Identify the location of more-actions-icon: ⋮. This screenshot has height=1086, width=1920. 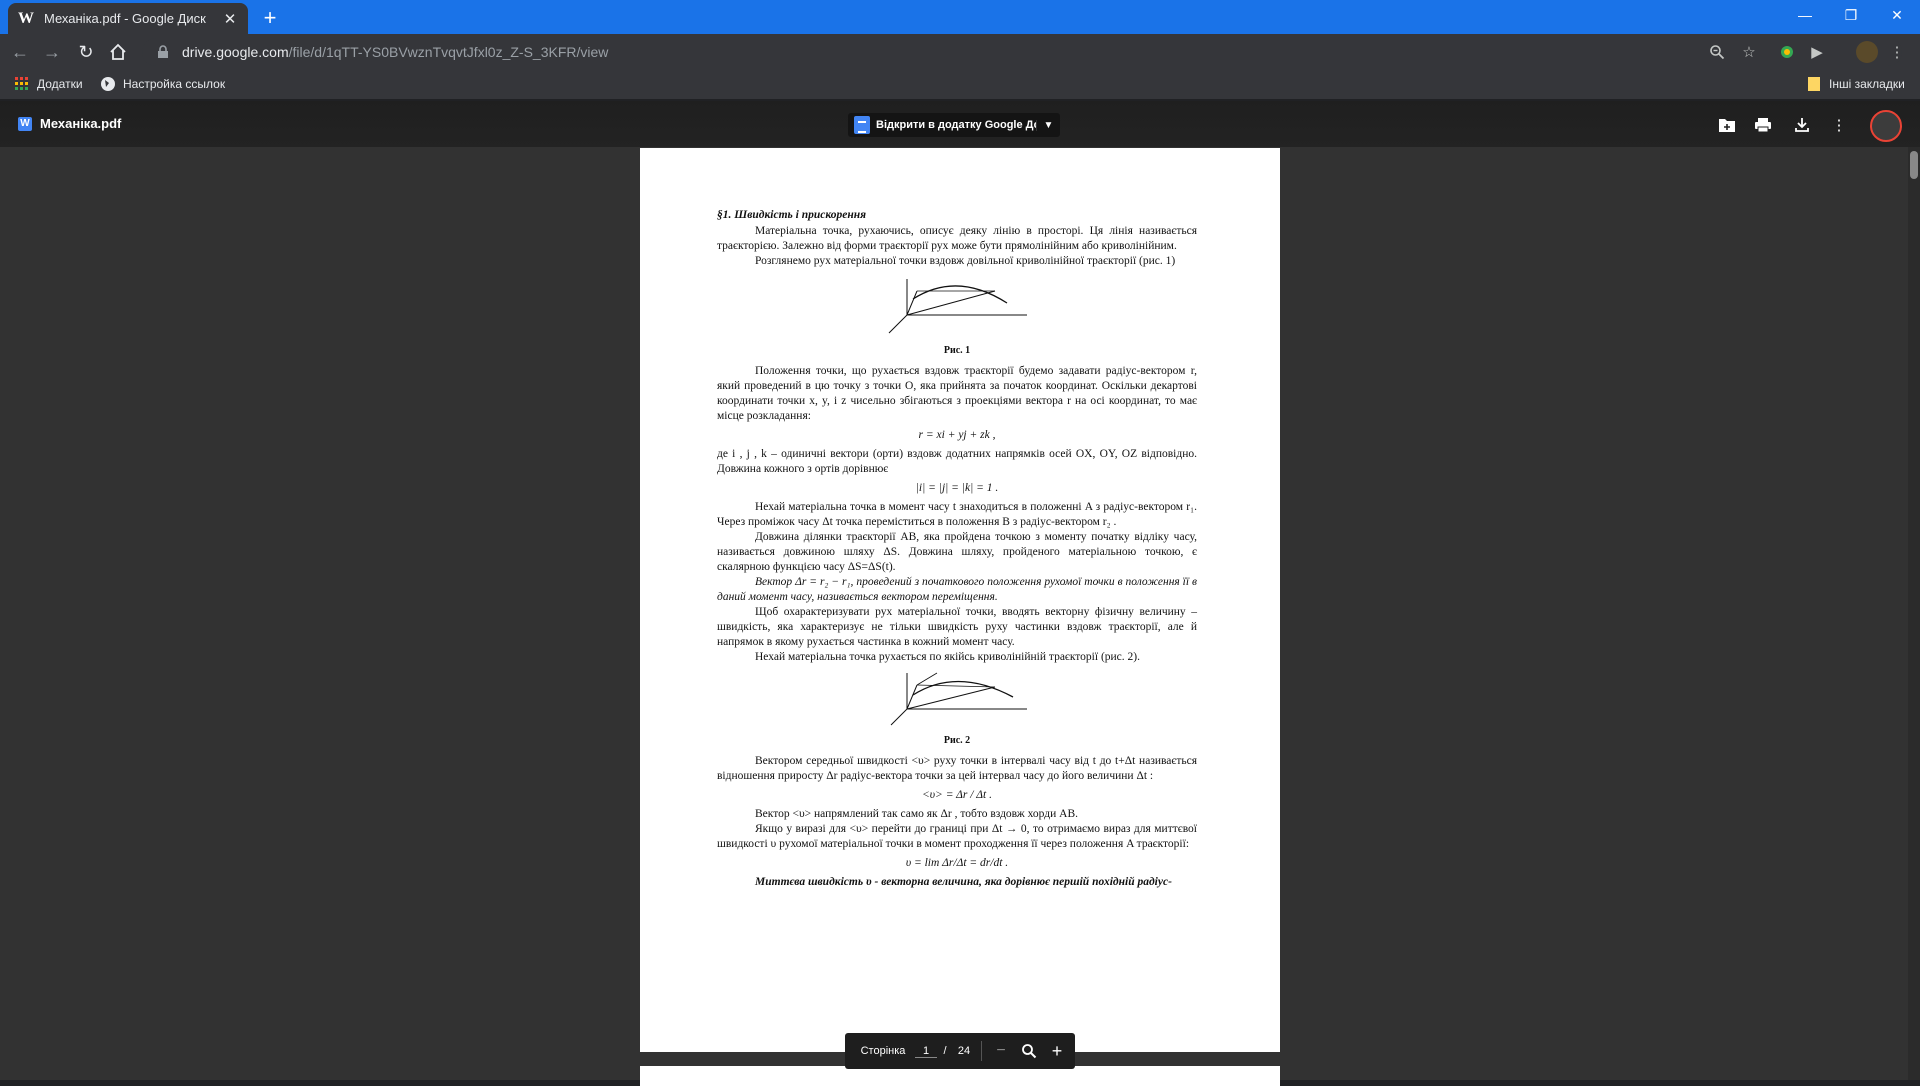
(1839, 125).